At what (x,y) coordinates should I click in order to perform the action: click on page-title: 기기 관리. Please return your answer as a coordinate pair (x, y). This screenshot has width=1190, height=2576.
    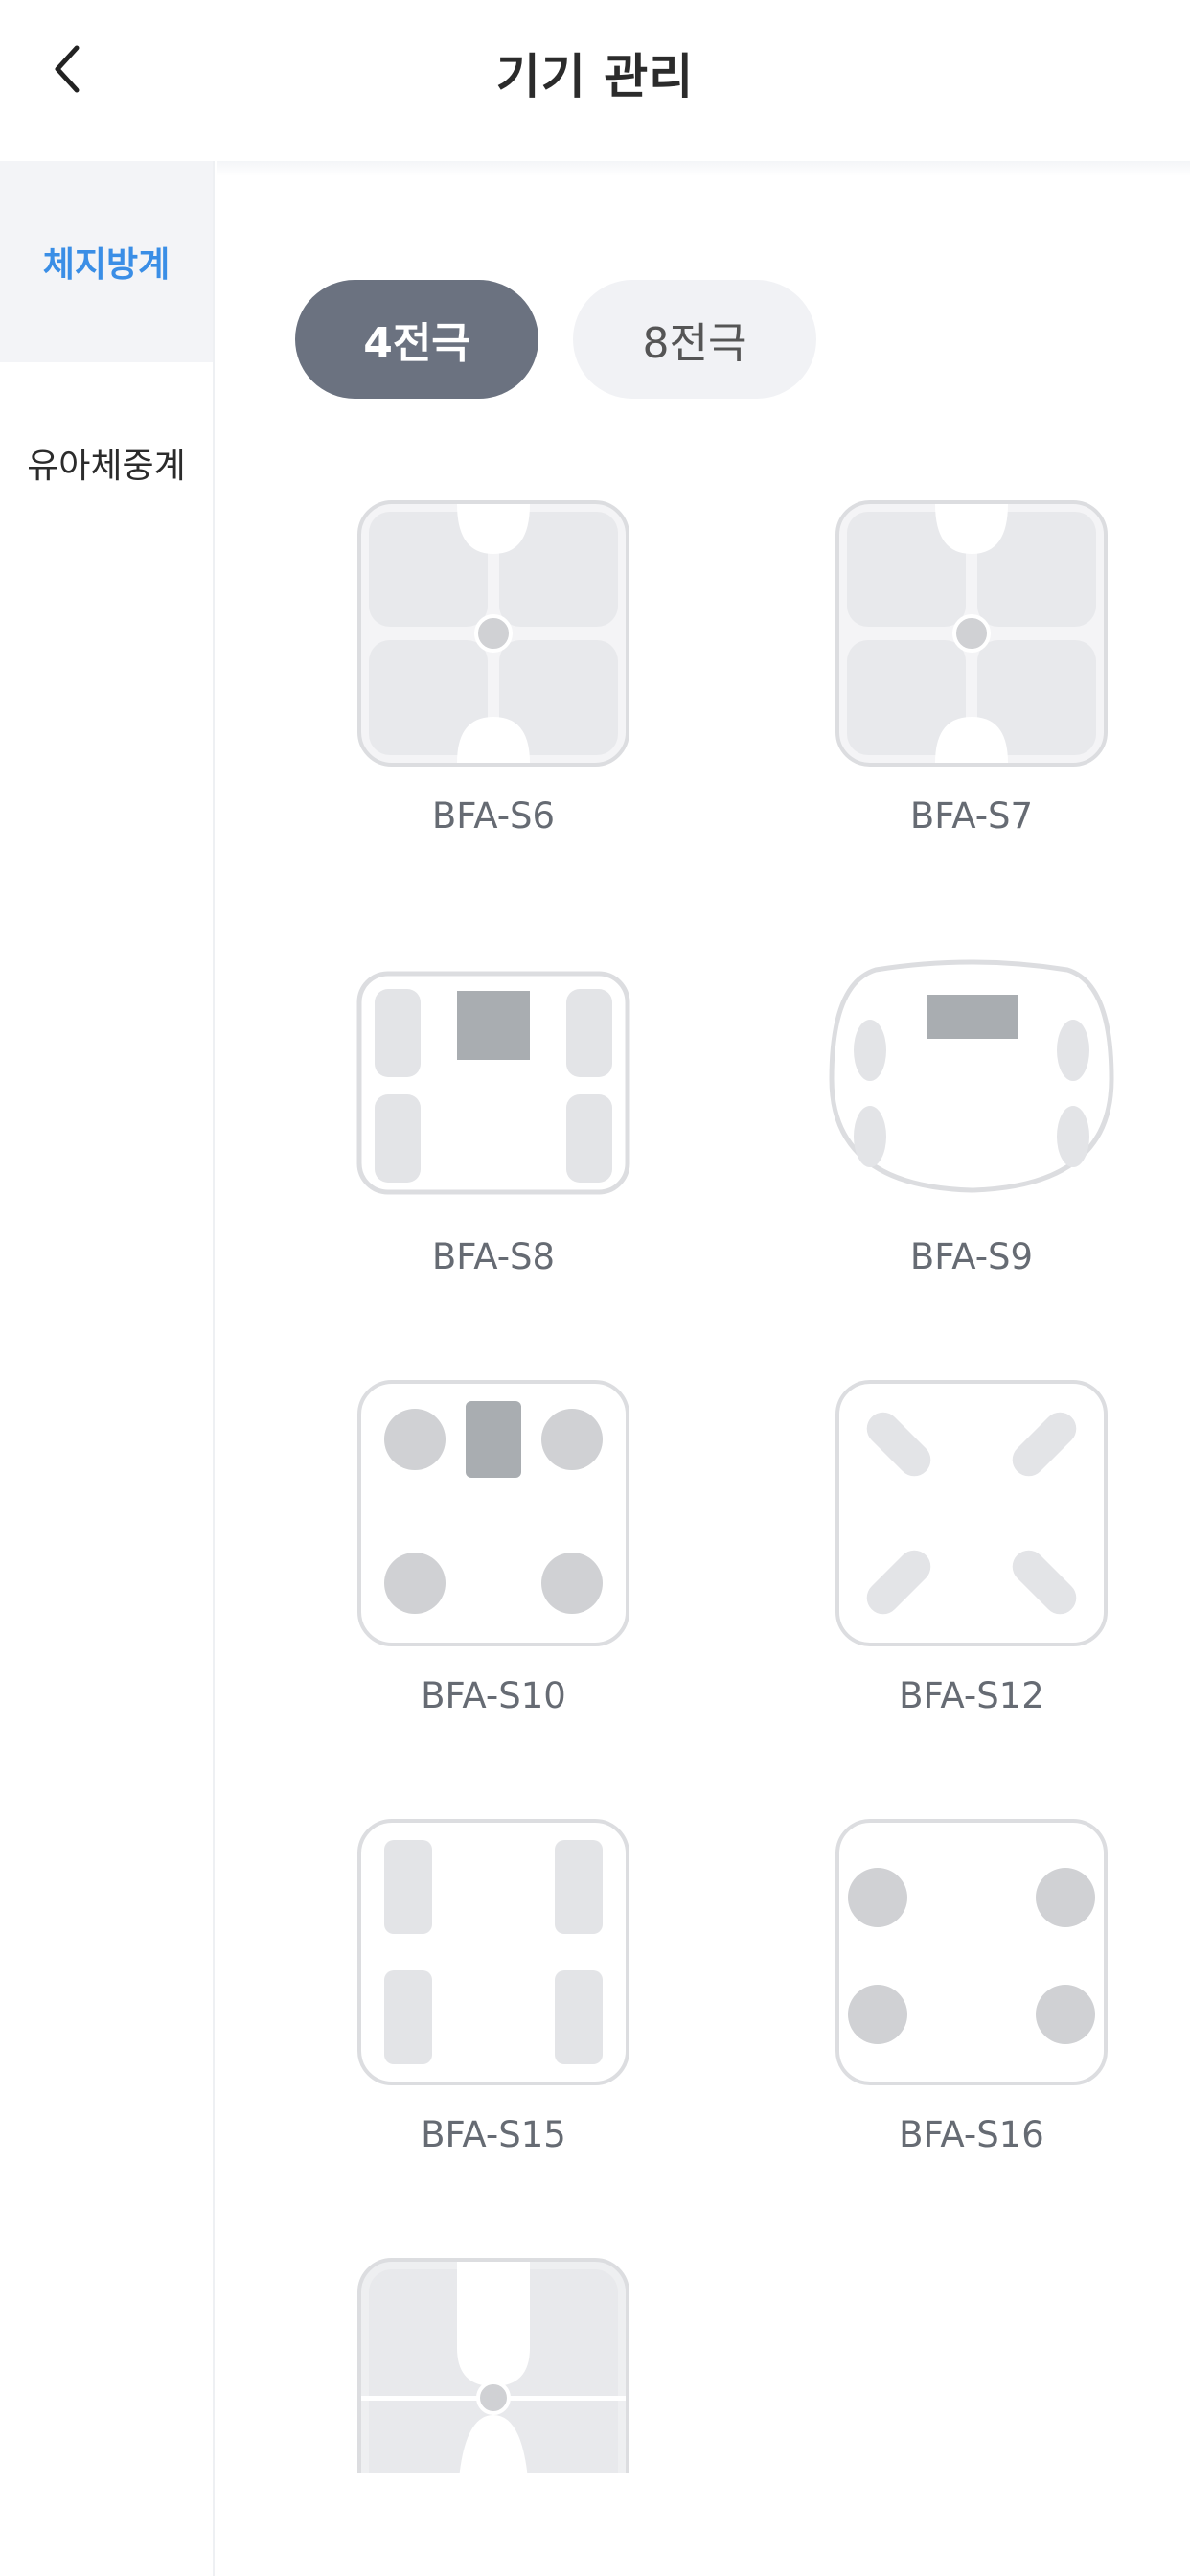
    Looking at the image, I should click on (595, 76).